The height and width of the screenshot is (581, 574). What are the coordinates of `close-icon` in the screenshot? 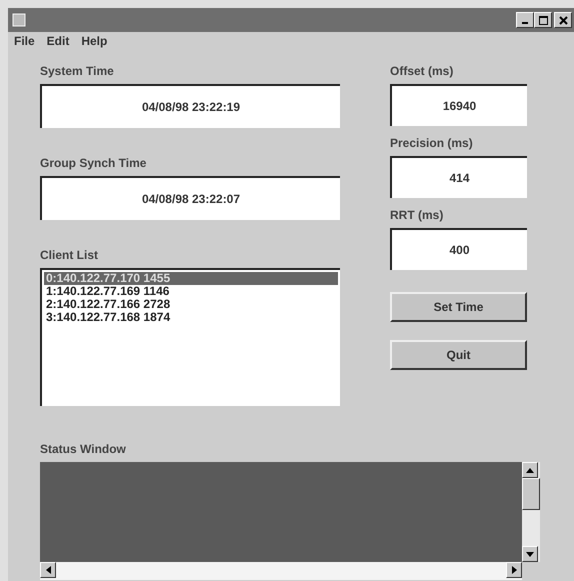 It's located at (563, 20).